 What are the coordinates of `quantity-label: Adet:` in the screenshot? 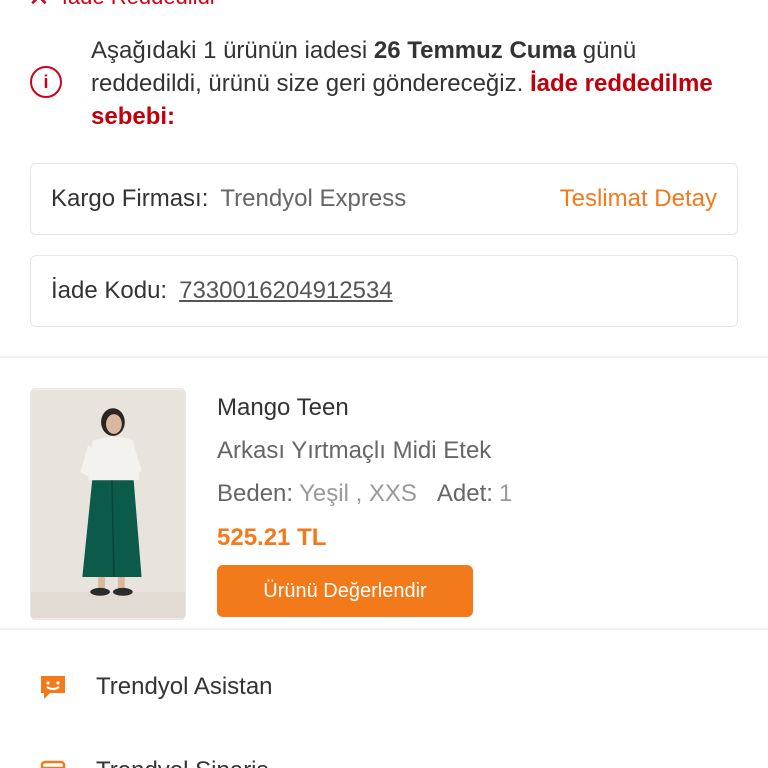 It's located at (464, 493).